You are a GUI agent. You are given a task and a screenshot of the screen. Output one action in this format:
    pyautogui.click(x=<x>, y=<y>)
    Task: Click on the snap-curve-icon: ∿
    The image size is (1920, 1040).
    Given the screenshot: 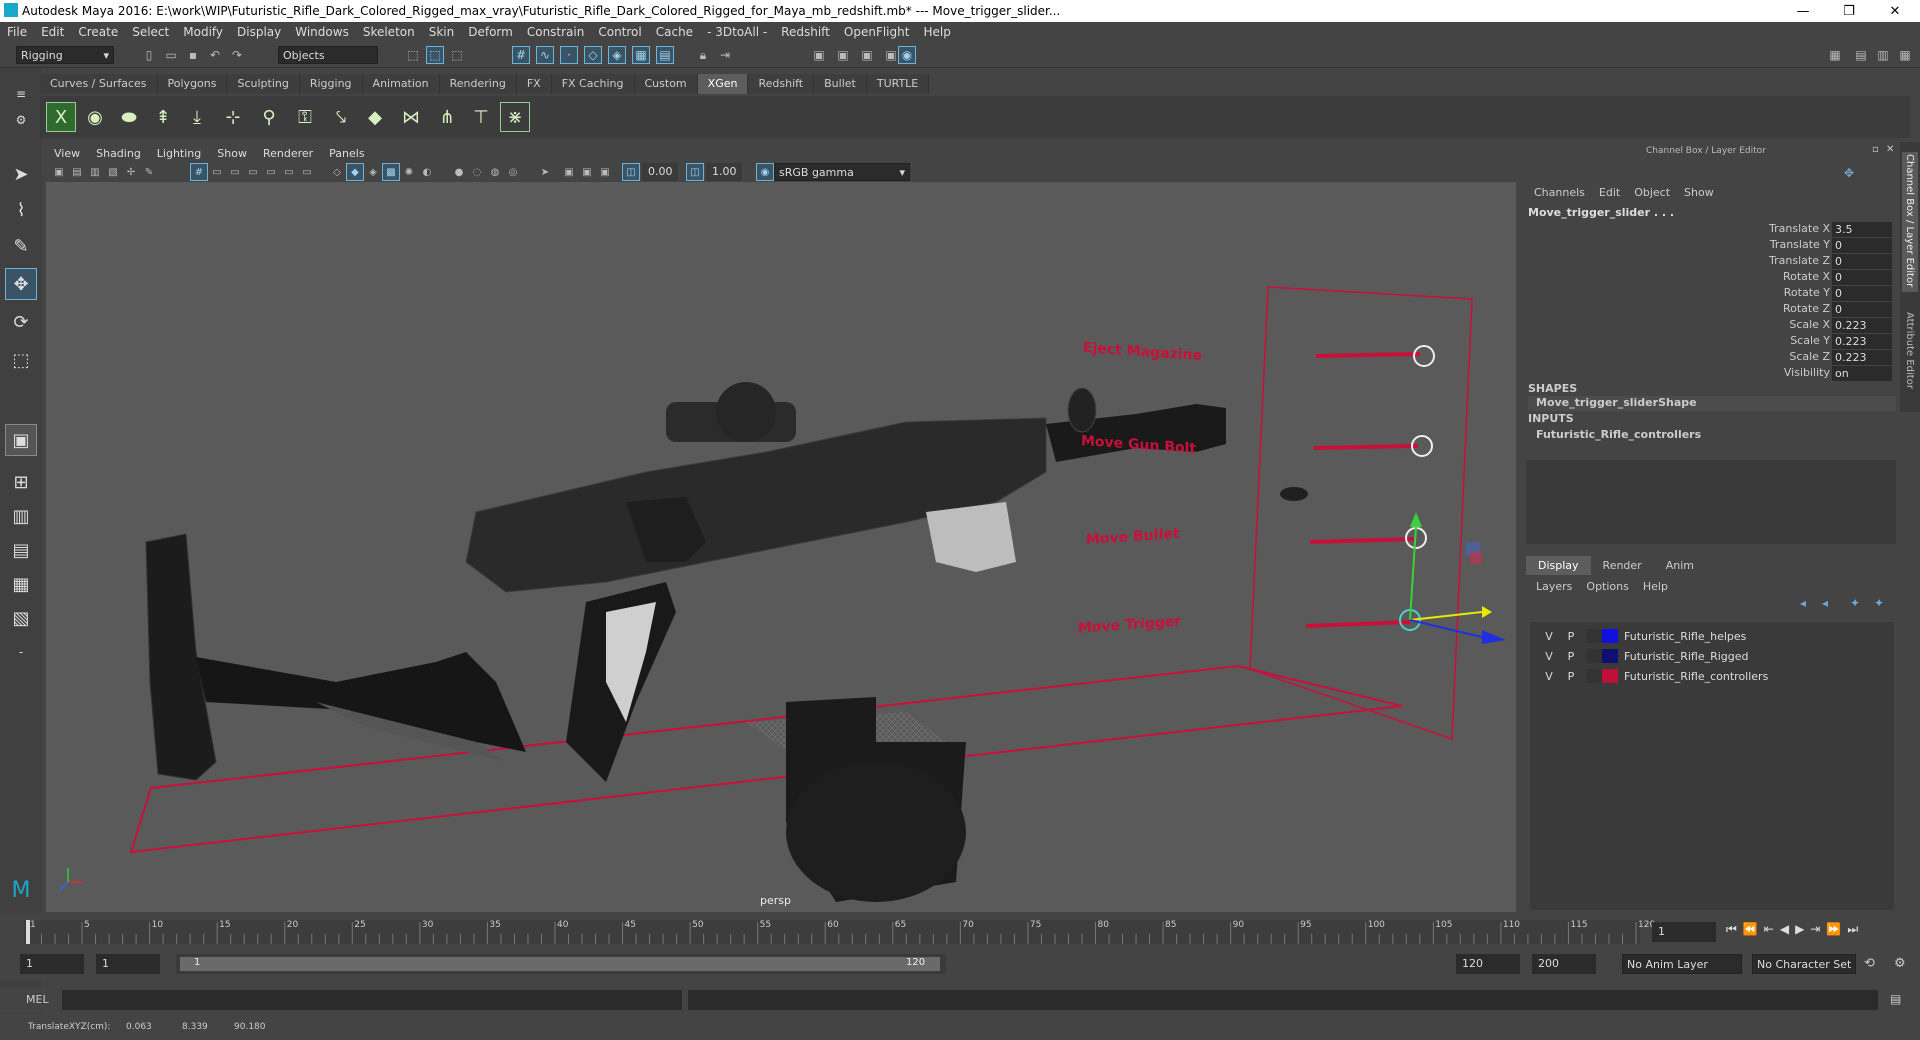 What is the action you would take?
    pyautogui.click(x=545, y=55)
    